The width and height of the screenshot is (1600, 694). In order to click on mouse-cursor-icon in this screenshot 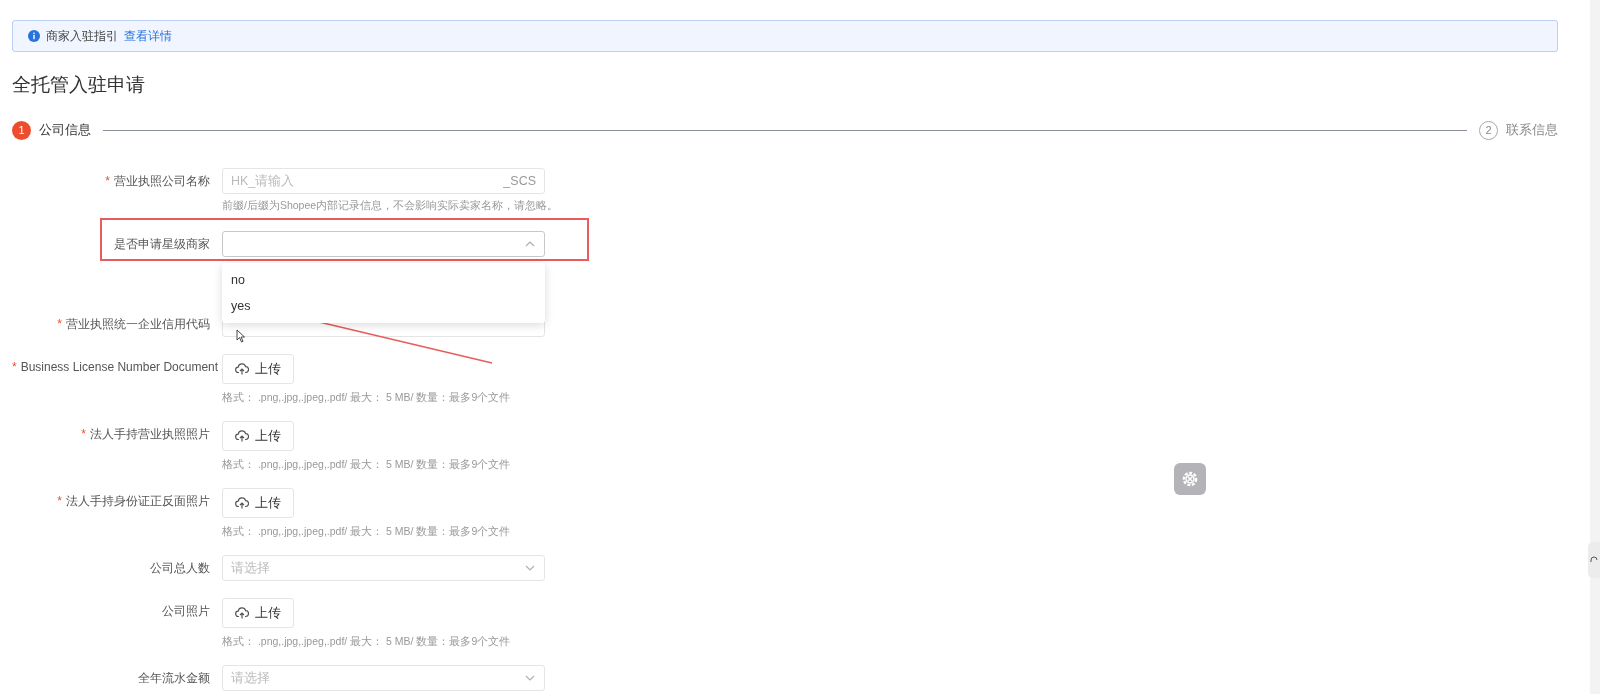, I will do `click(241, 336)`.